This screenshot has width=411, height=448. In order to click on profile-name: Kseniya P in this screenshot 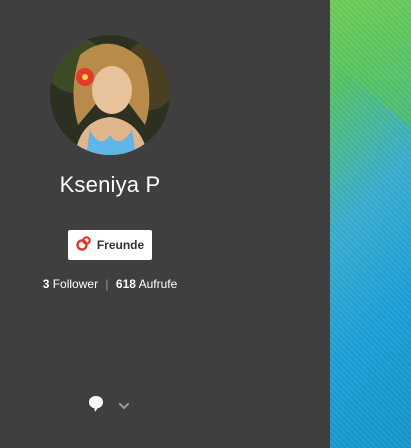, I will do `click(110, 184)`.